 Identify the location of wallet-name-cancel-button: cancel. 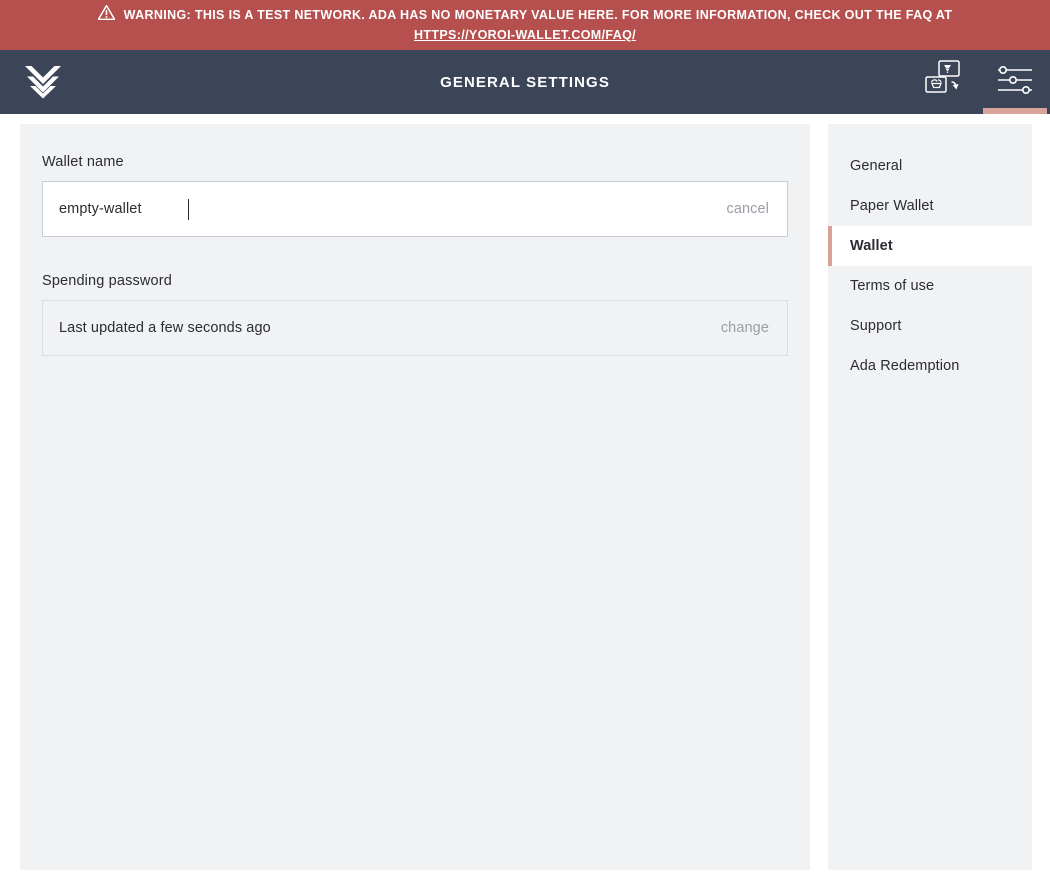
(747, 209).